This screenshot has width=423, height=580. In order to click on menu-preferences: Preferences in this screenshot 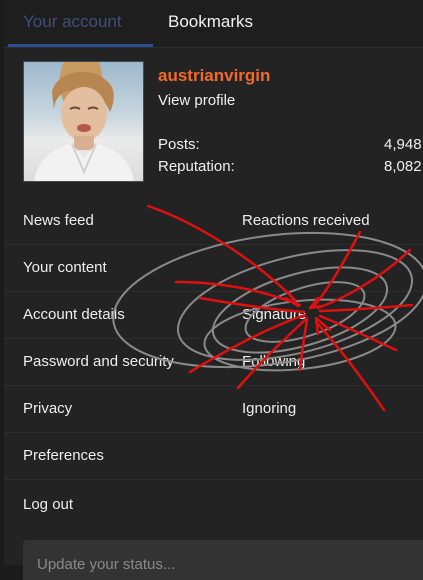, I will do `click(63, 455)`.